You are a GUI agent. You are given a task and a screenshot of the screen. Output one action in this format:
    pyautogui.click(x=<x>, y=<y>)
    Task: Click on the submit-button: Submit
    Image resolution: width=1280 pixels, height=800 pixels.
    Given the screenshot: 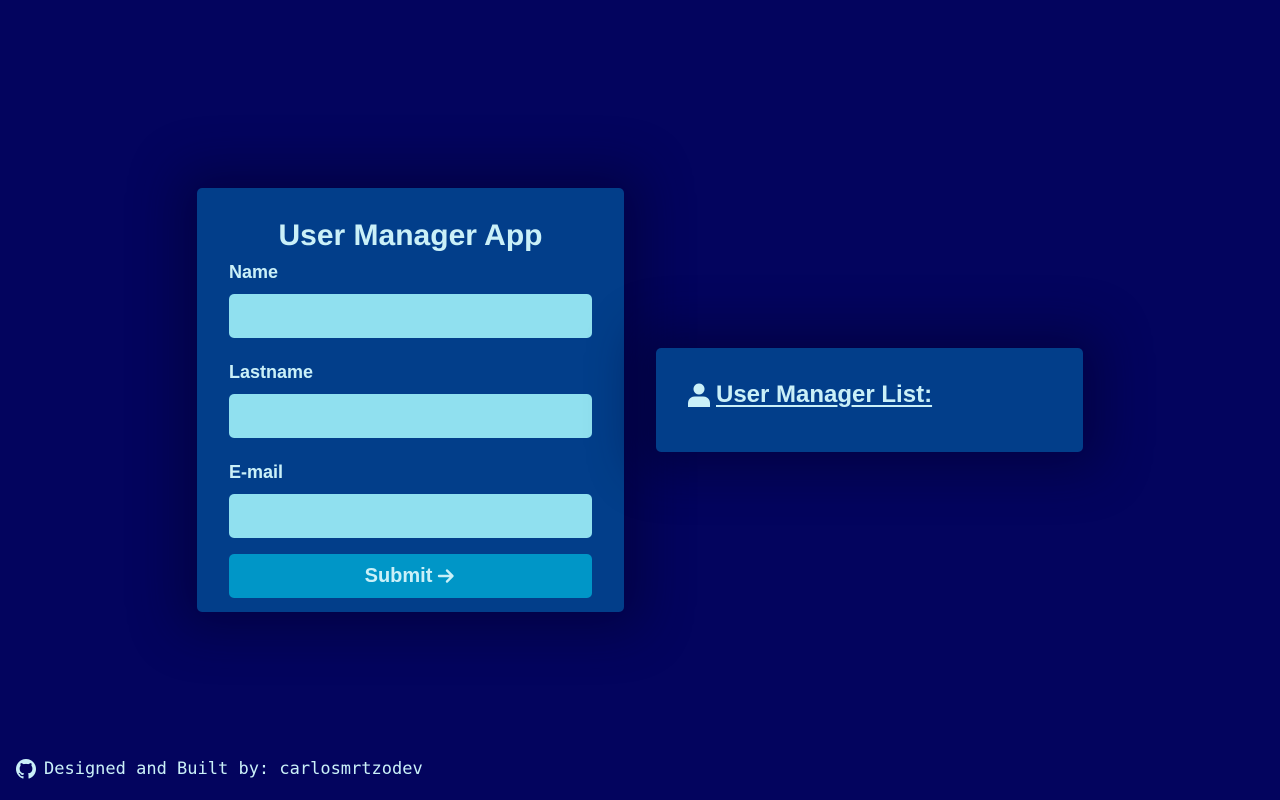 What is the action you would take?
    pyautogui.click(x=410, y=576)
    